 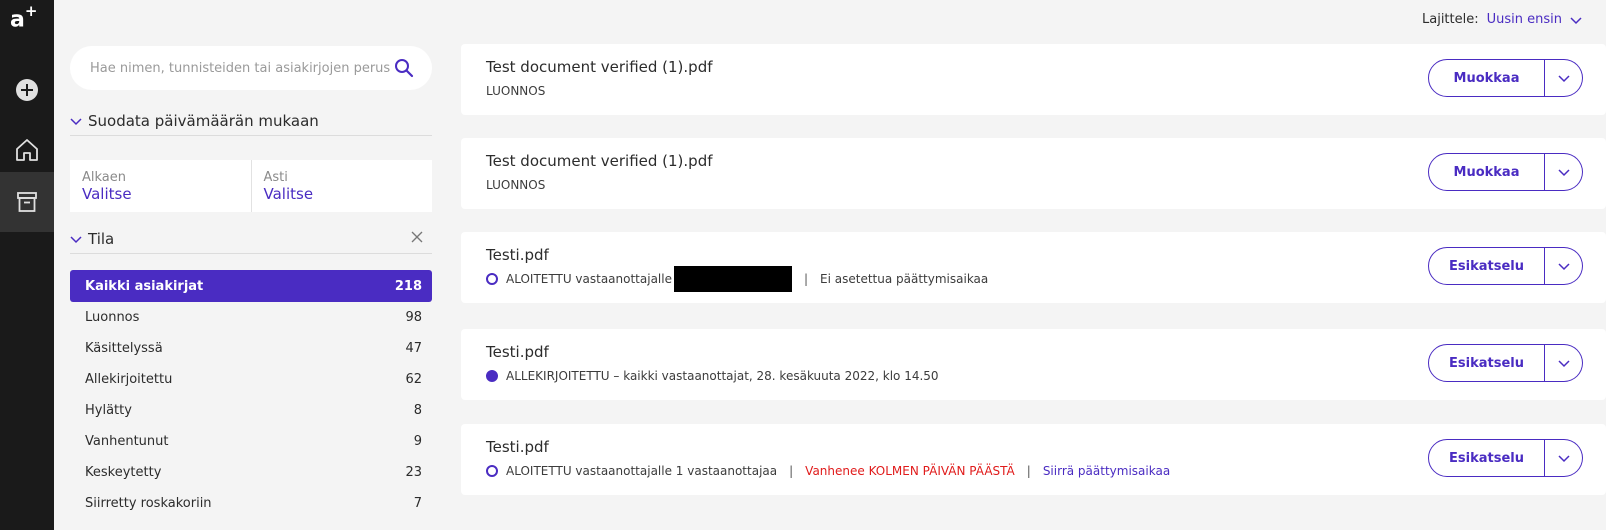 I want to click on sort-select: Uusin ensin, so click(x=1524, y=19).